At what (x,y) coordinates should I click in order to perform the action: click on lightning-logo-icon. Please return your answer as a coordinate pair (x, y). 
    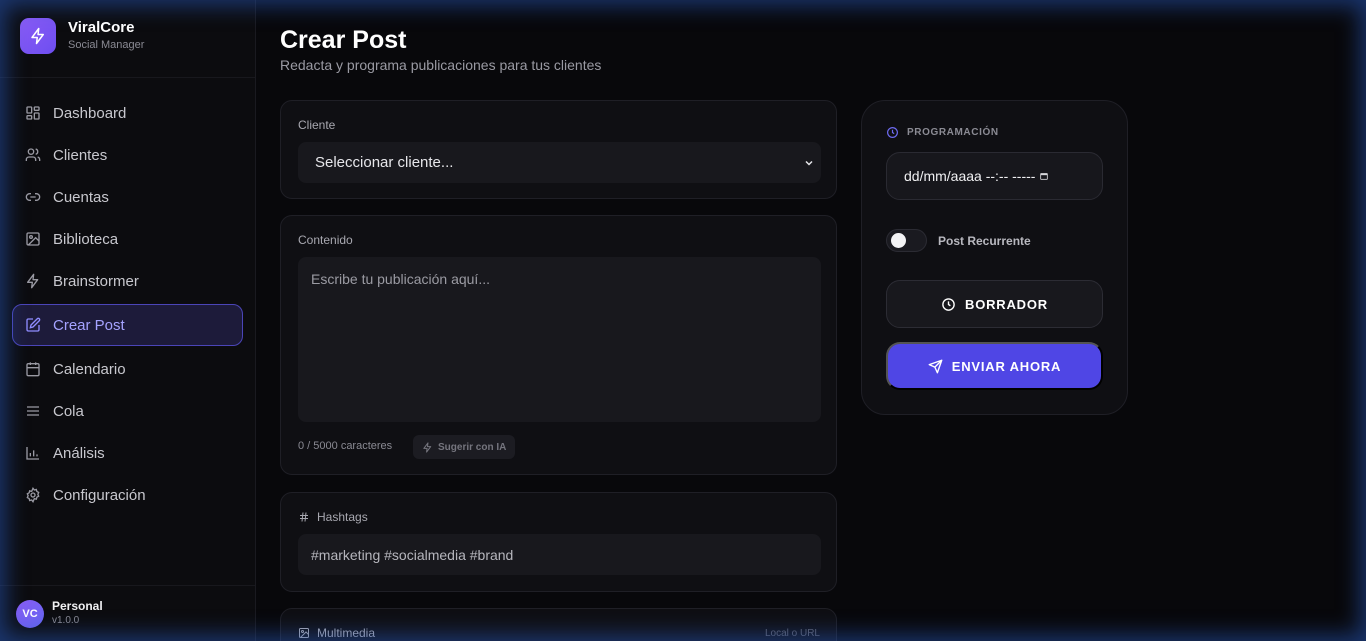
    Looking at the image, I should click on (38, 35).